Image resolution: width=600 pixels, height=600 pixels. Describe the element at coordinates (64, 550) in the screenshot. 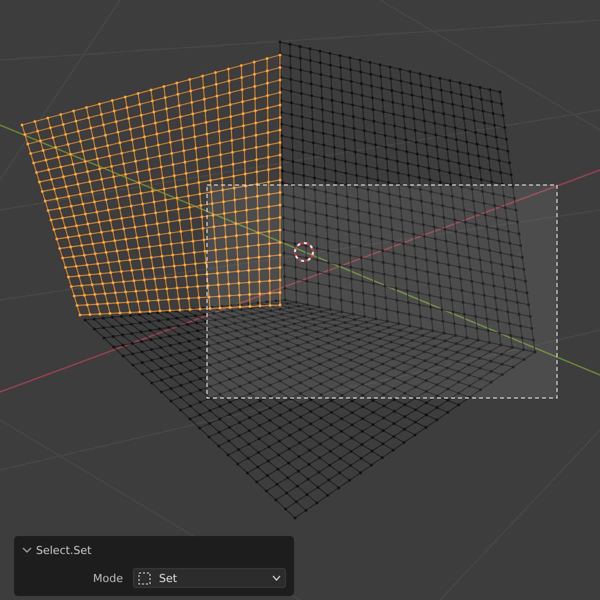

I see `panel-title: Select.Set` at that location.